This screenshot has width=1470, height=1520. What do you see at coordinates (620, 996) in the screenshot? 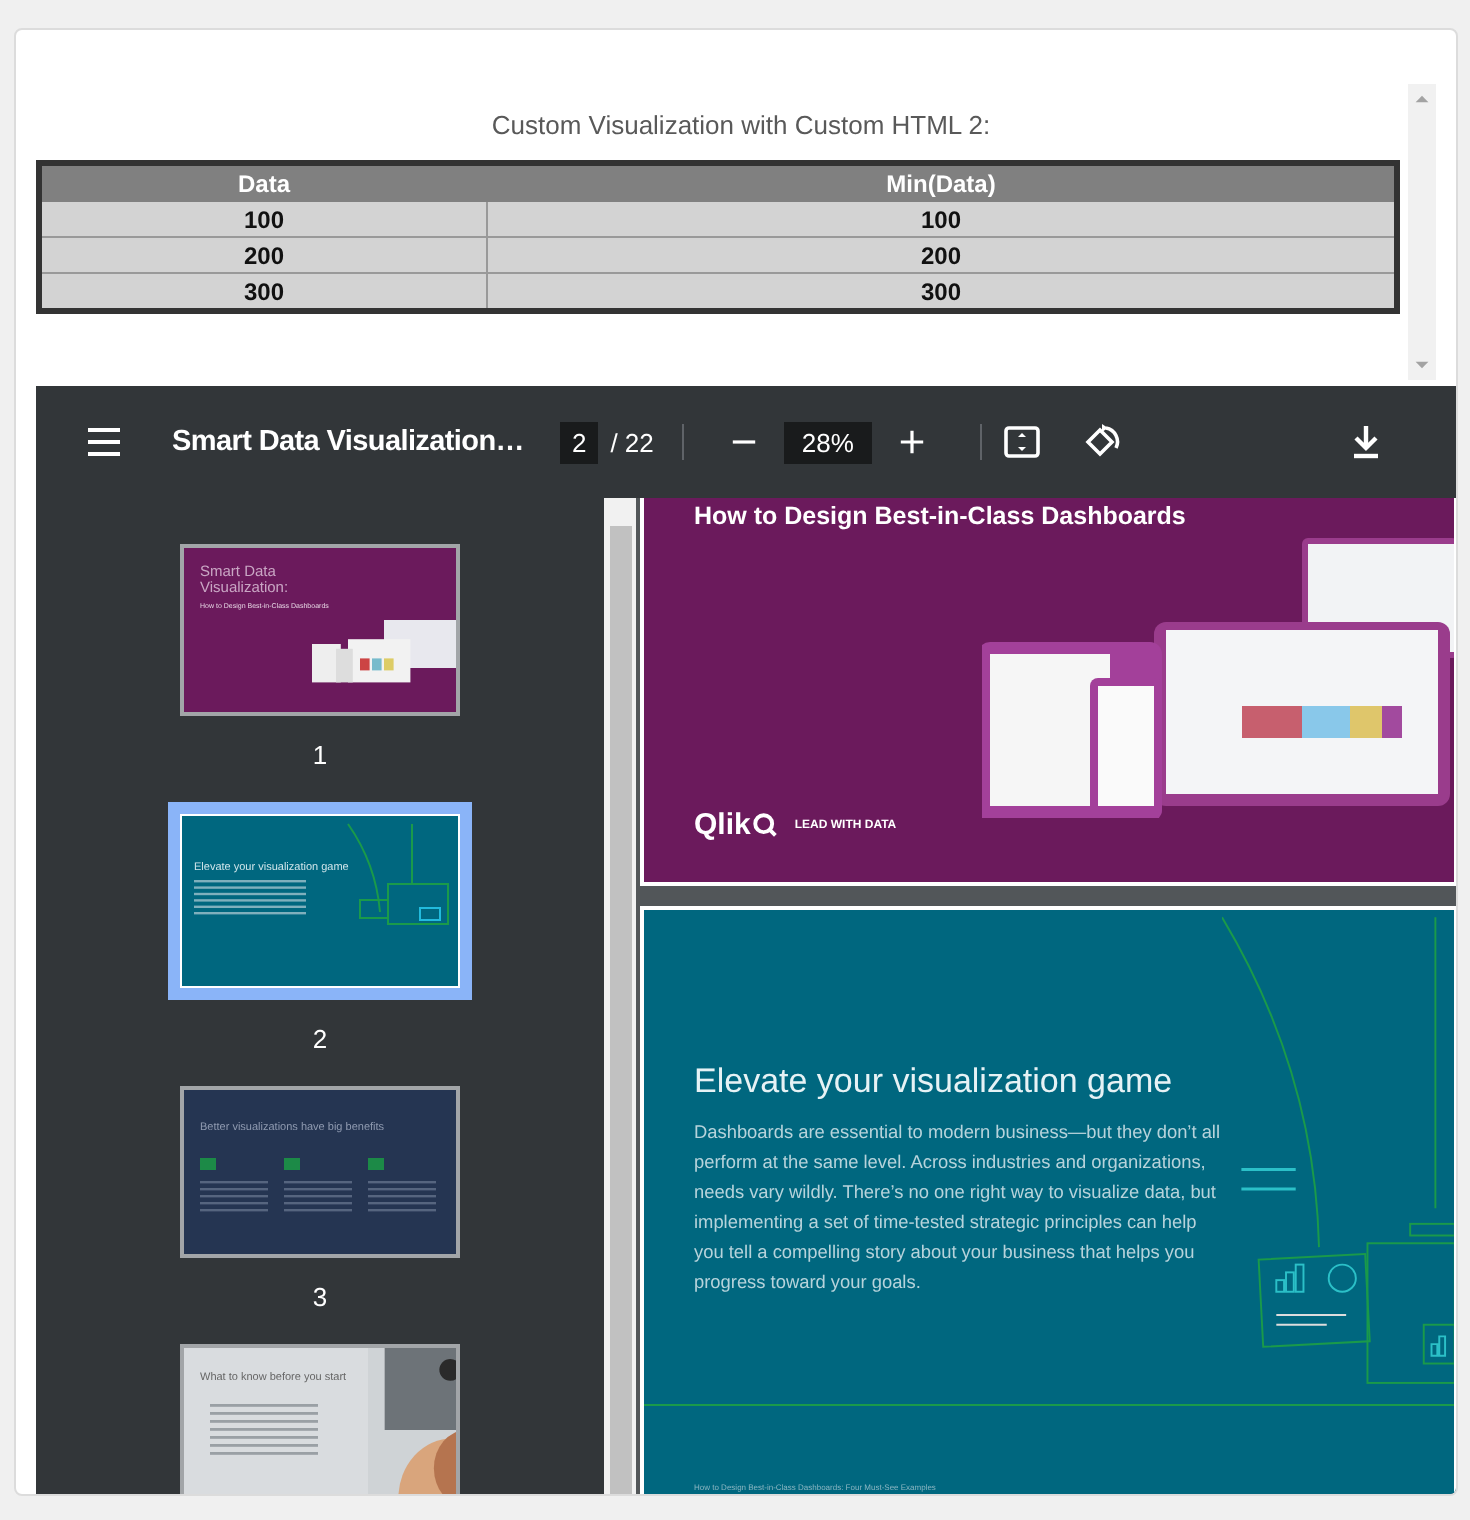
I see `scrollbar` at bounding box center [620, 996].